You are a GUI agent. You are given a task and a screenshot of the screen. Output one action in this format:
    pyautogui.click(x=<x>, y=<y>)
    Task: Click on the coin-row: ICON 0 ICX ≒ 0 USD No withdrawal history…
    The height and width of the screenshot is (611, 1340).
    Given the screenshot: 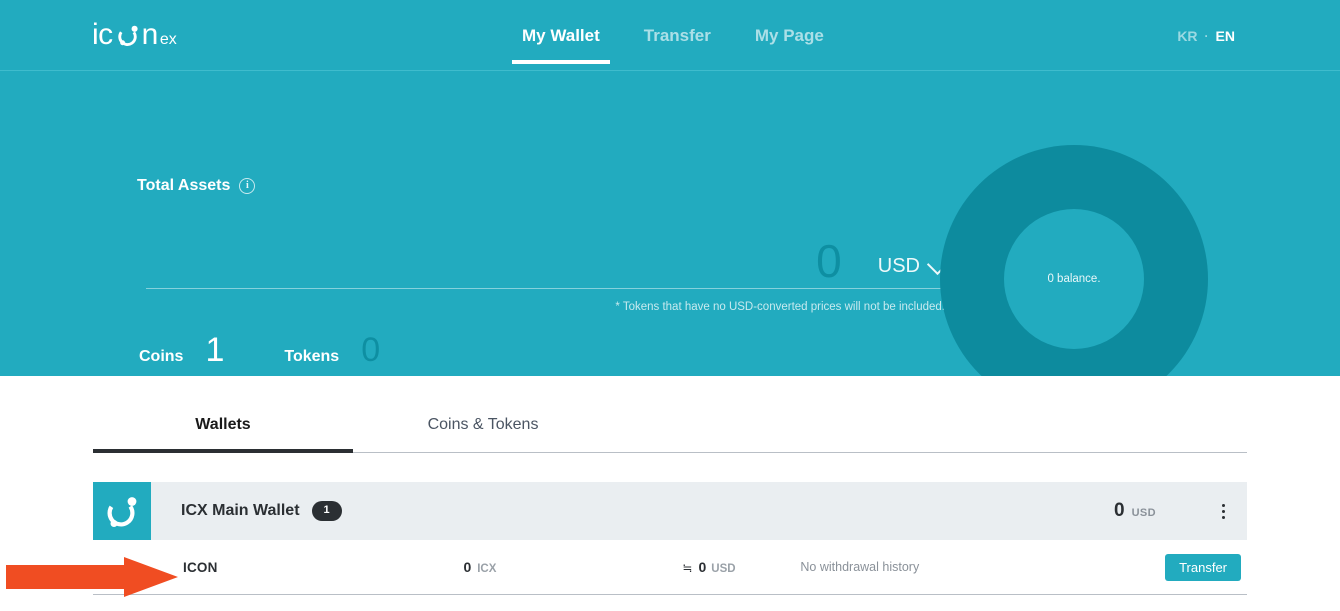 What is the action you would take?
    pyautogui.click(x=670, y=567)
    